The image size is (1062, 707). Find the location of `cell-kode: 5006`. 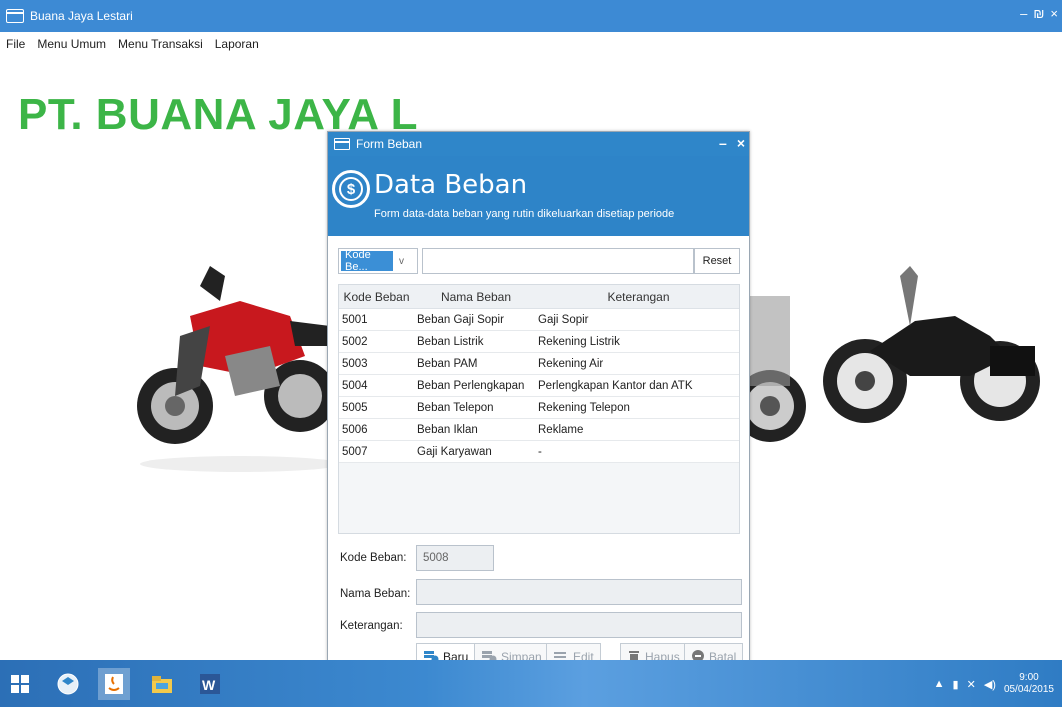

cell-kode: 5006 is located at coordinates (355, 429).